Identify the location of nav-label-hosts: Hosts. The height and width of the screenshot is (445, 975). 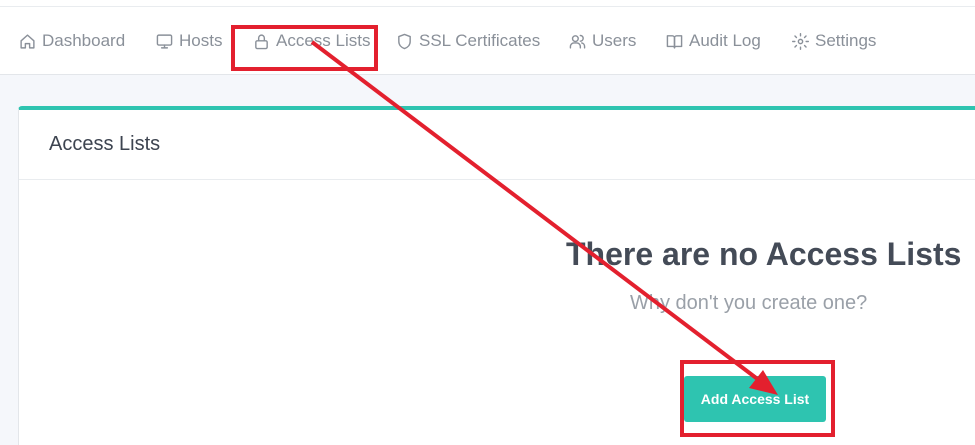
(201, 40).